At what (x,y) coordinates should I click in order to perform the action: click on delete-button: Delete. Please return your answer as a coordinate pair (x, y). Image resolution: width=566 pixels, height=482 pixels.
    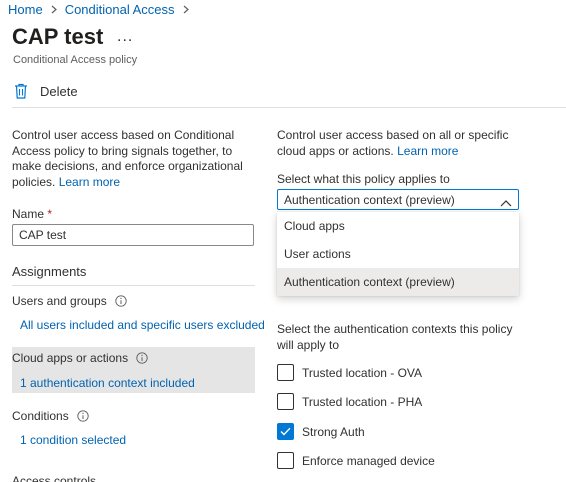
    Looking at the image, I should click on (46, 91).